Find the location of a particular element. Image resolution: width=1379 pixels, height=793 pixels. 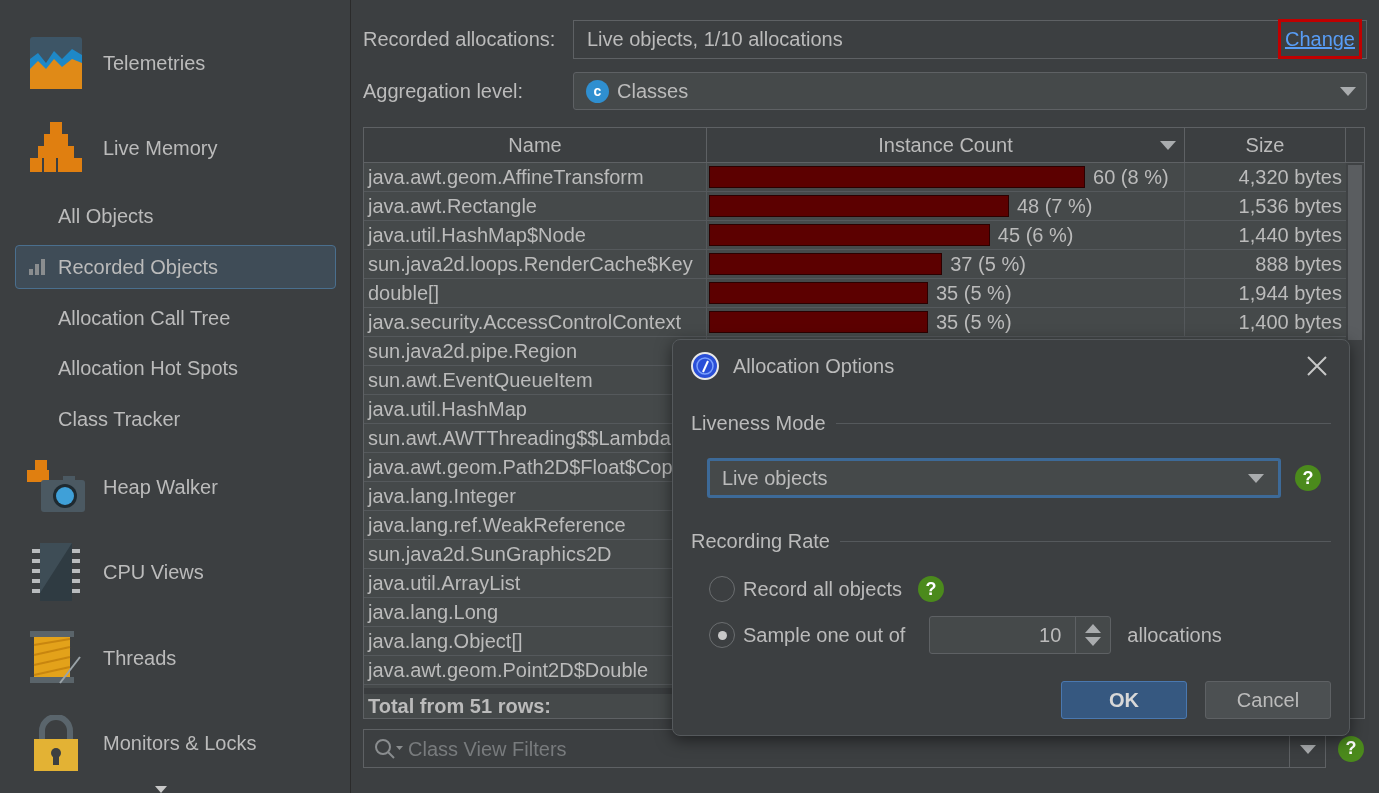

padlock-icon is located at coordinates (56, 743).